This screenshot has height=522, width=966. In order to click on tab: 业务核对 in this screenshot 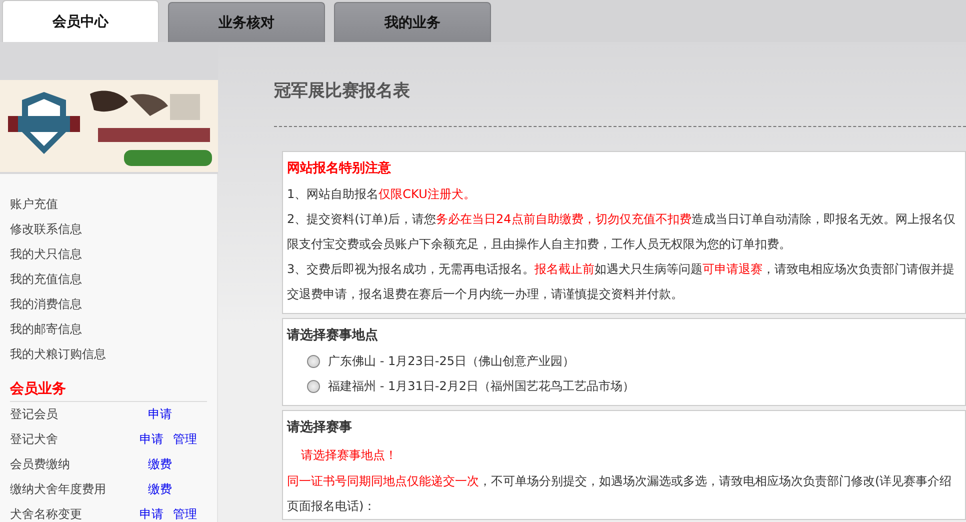, I will do `click(246, 22)`.